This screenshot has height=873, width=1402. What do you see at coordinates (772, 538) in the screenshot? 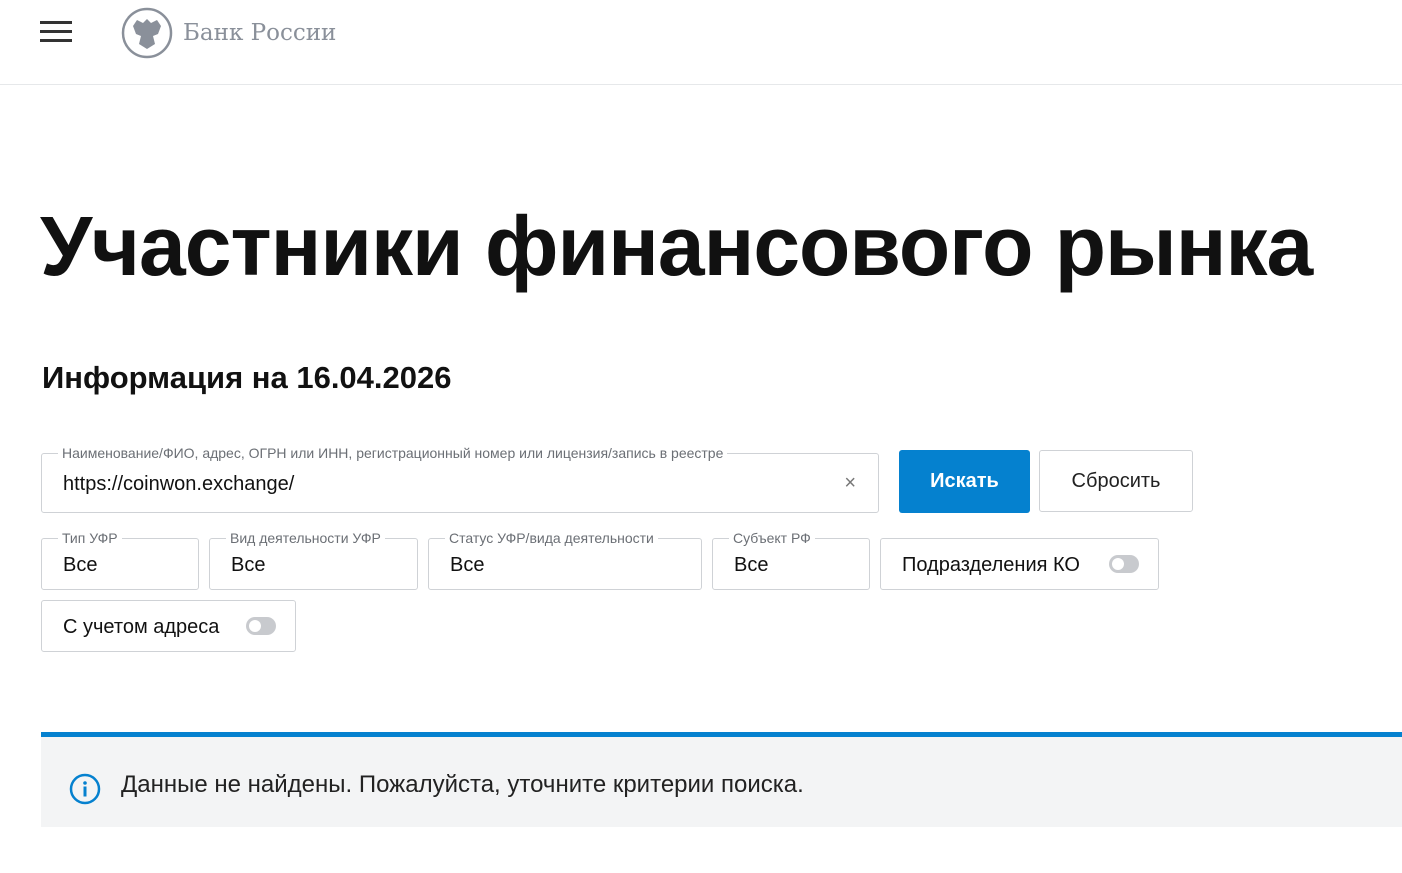
I see `filter-label: Субъект РФ` at bounding box center [772, 538].